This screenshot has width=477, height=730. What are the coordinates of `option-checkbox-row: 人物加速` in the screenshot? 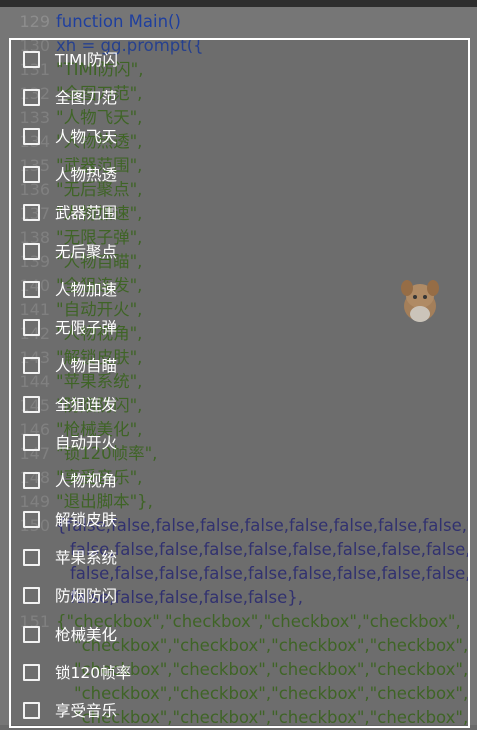 It's located at (173, 289).